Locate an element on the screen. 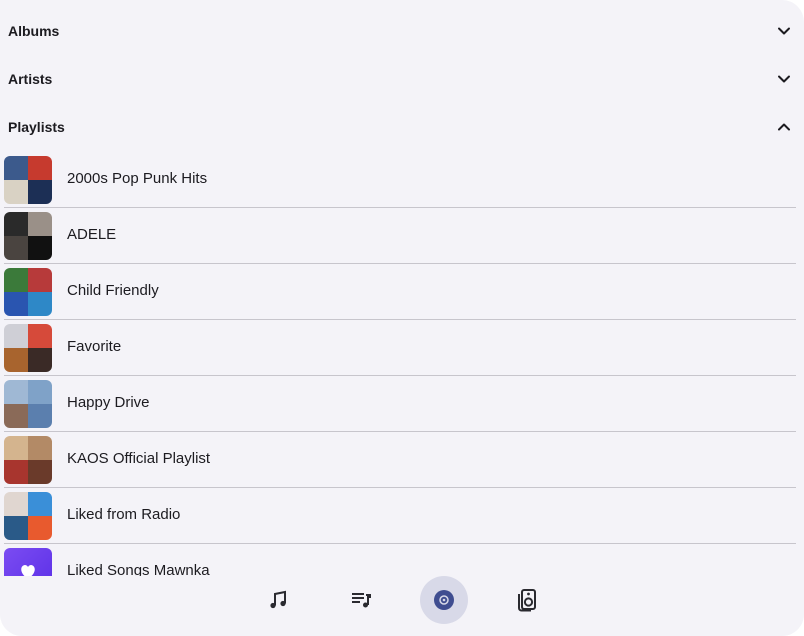 The height and width of the screenshot is (636, 804). nav-library is located at coordinates (444, 600).